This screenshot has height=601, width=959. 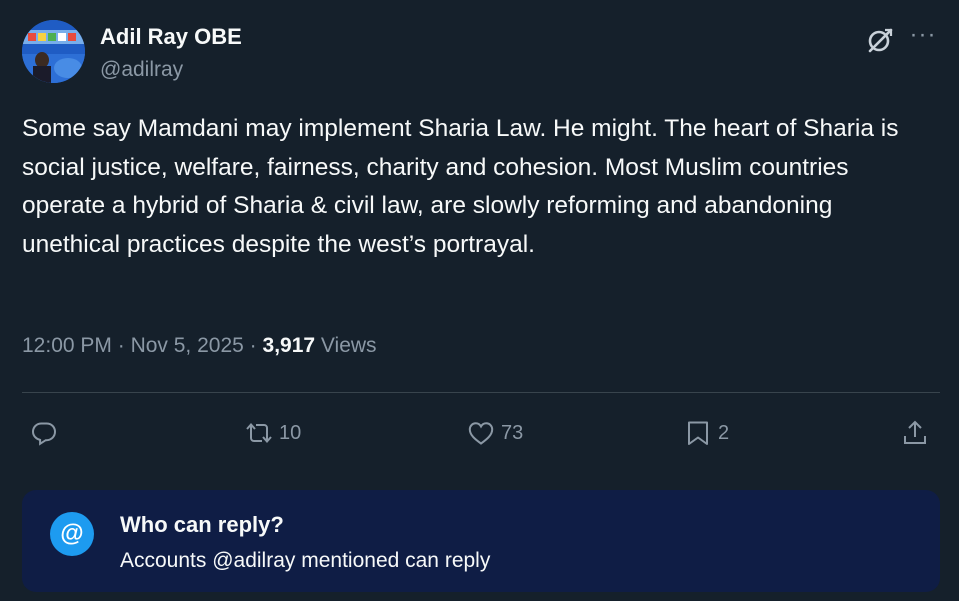 I want to click on author-handle: @adilray, so click(x=141, y=70).